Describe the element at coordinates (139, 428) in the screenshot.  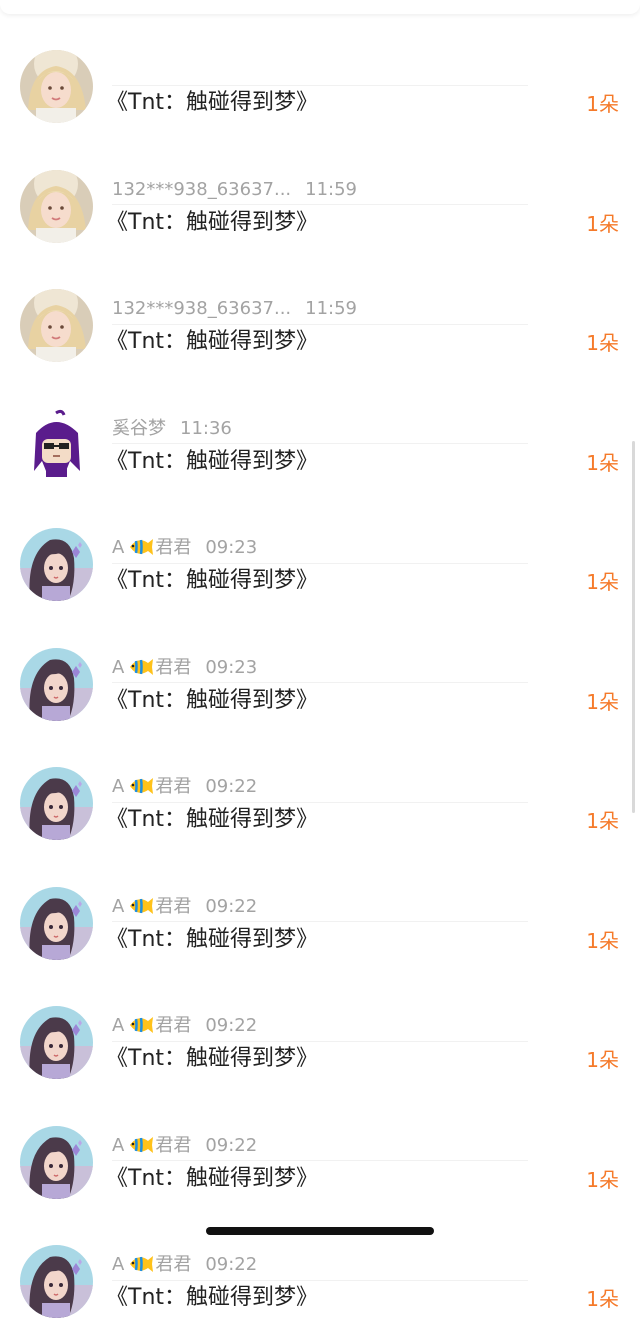
I see `sender-name: 奚谷梦` at that location.